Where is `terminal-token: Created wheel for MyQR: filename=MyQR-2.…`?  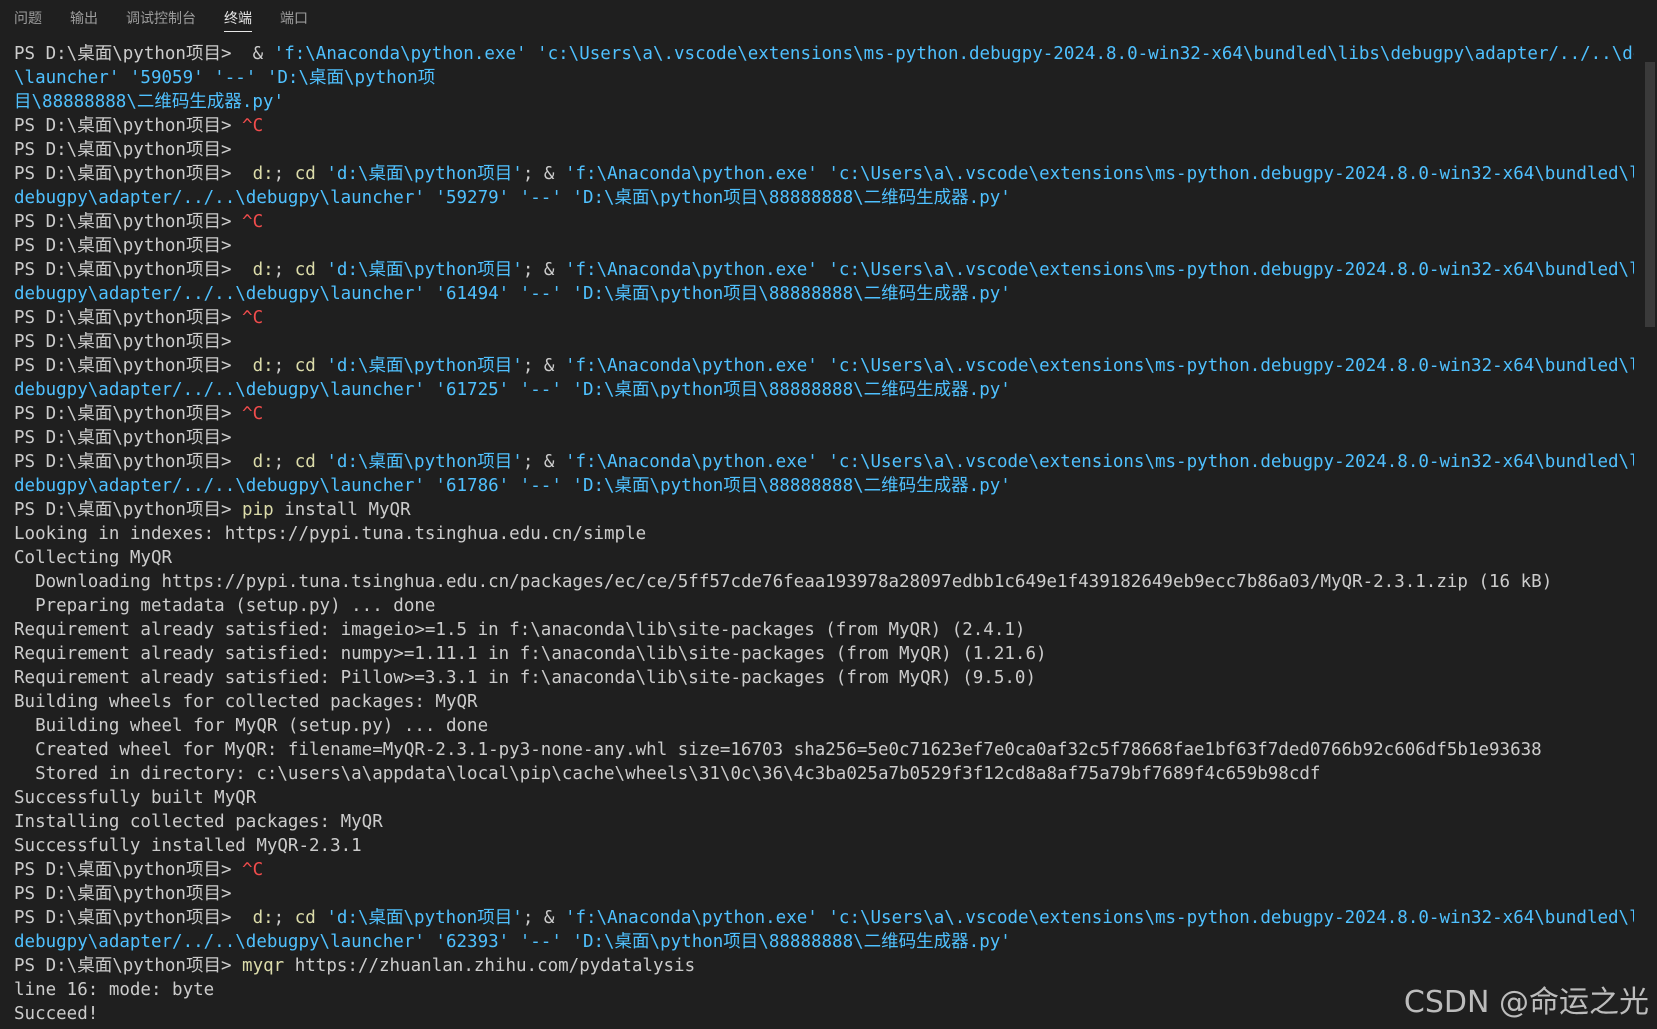
terminal-token: Created wheel for MyQR: filename=MyQR-2.… is located at coordinates (778, 750).